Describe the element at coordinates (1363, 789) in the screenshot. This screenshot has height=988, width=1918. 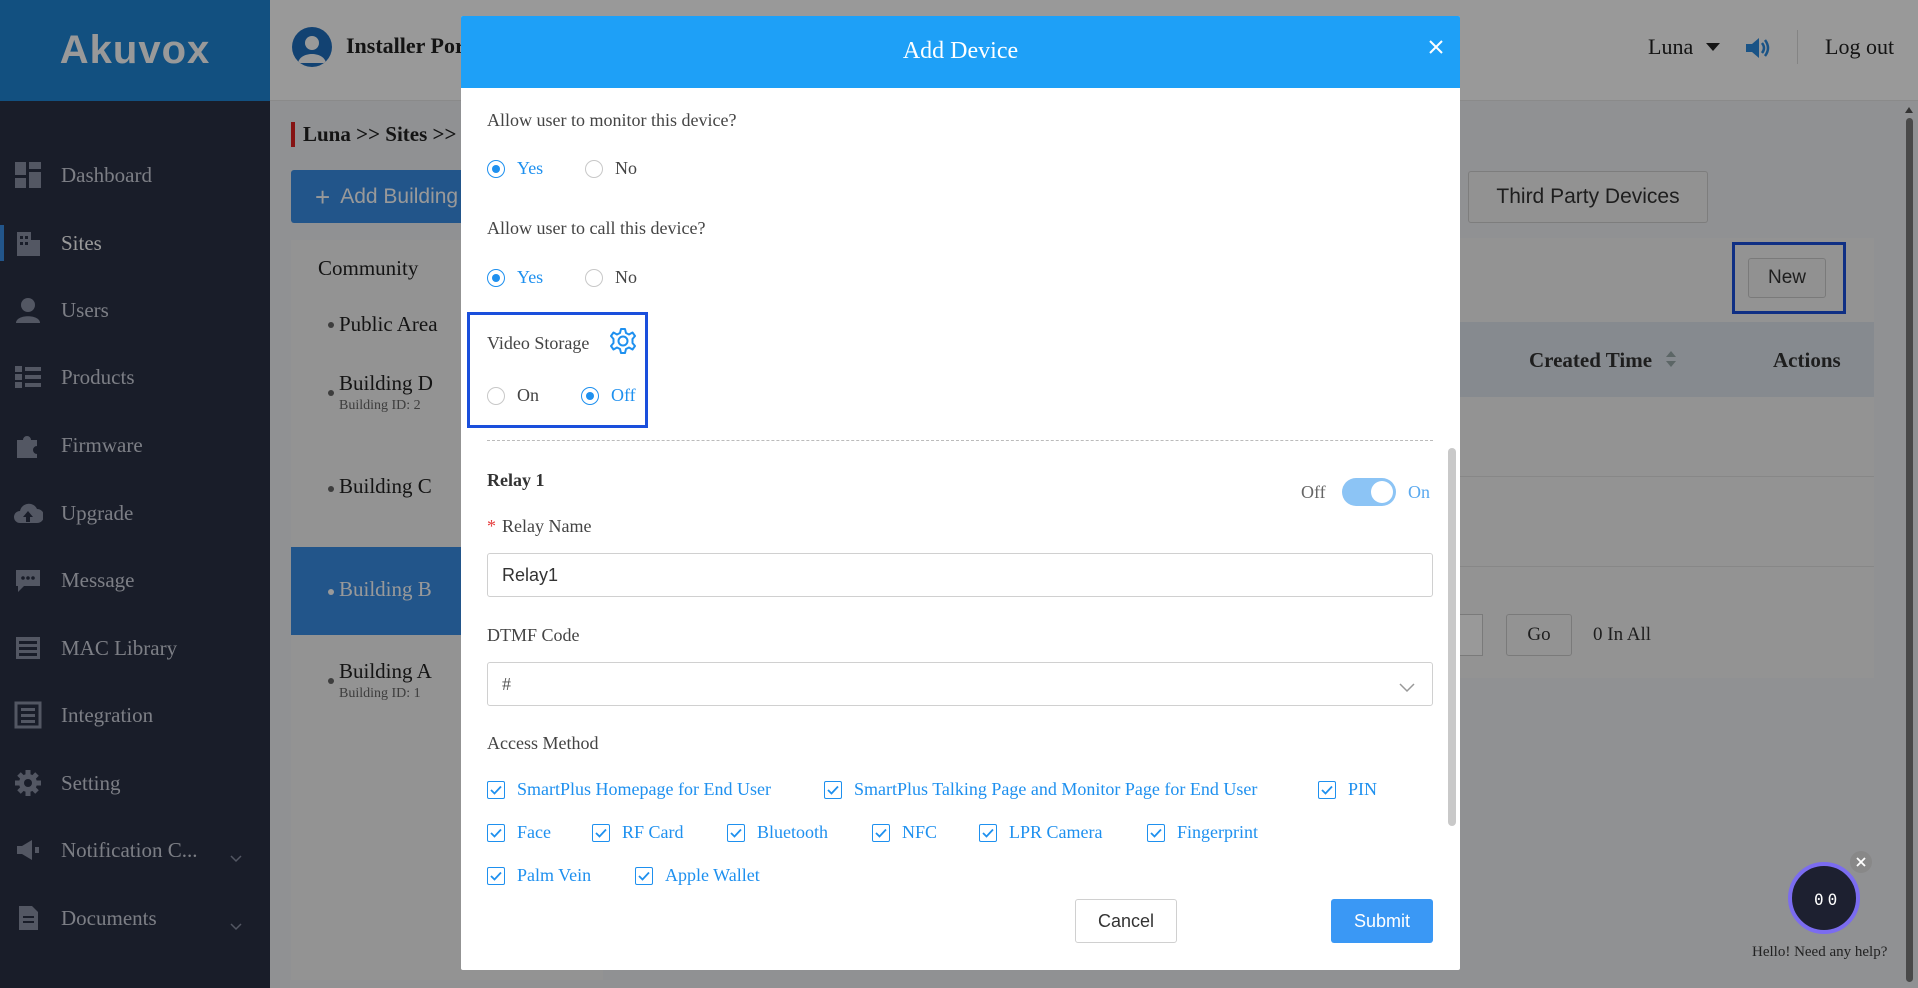
I see `checkbox-label: PIN` at that location.